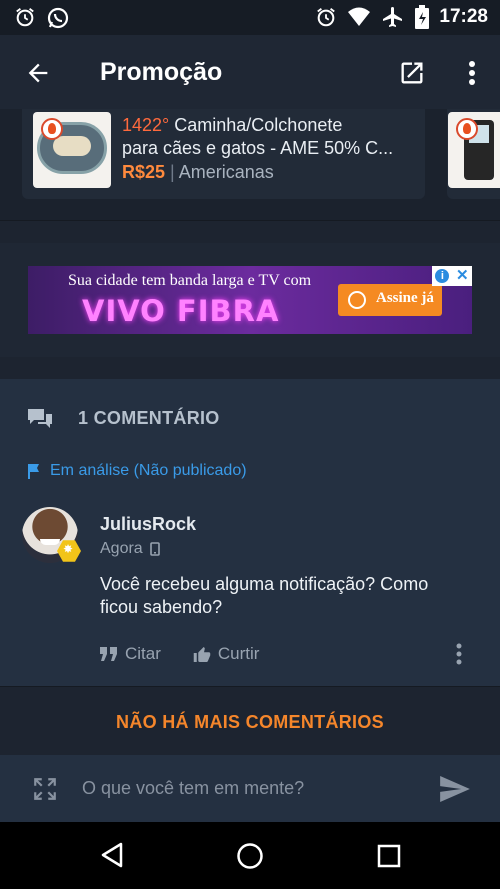 The height and width of the screenshot is (889, 500). Describe the element at coordinates (462, 275) in the screenshot. I see `ad-close-icon: ✕` at that location.